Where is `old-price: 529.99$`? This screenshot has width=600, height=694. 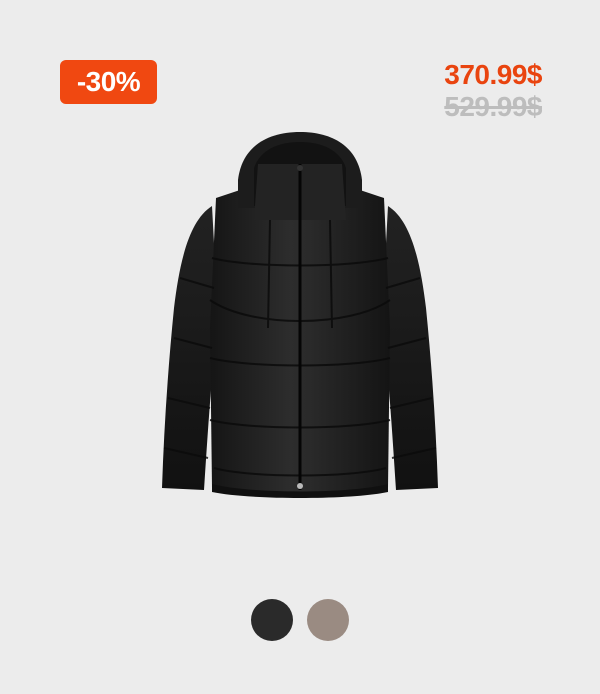
old-price: 529.99$ is located at coordinates (493, 106).